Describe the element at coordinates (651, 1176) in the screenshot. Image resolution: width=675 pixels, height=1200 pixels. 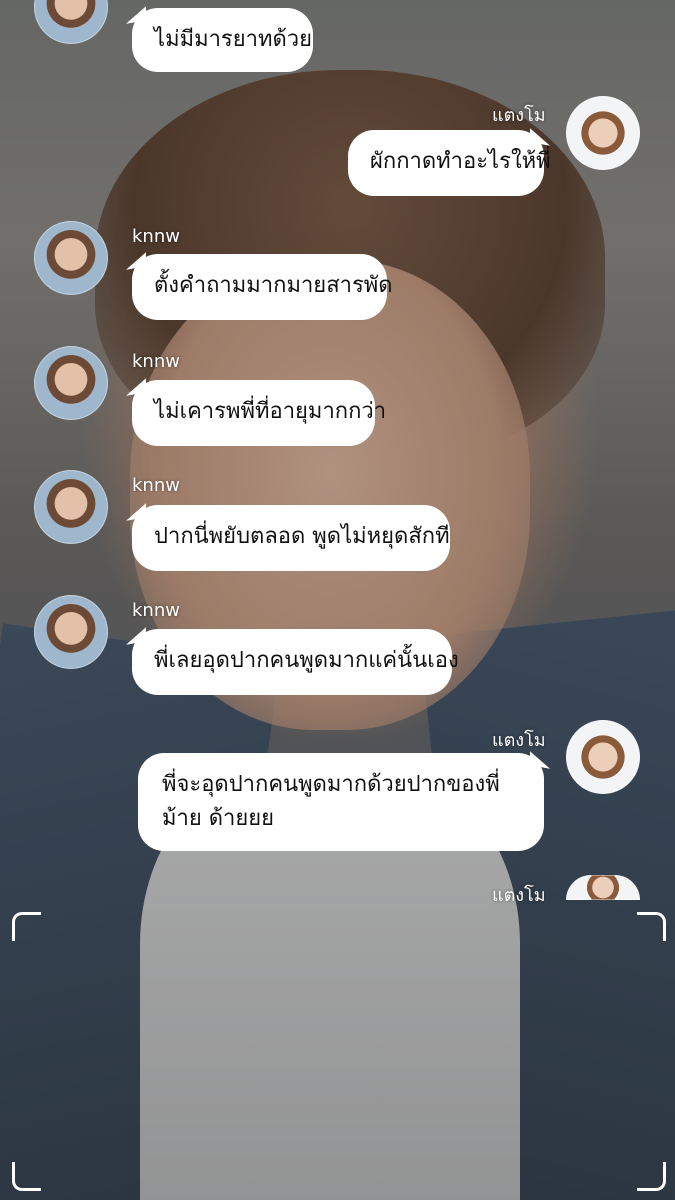
I see `frame-corner-bottom-right-icon` at that location.